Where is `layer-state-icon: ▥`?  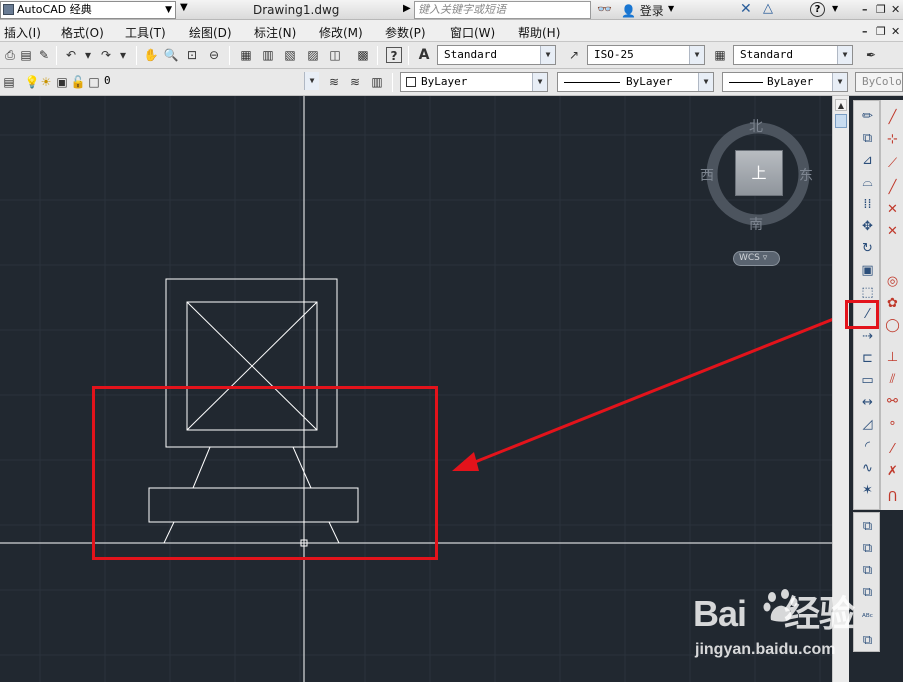 layer-state-icon: ▥ is located at coordinates (377, 82).